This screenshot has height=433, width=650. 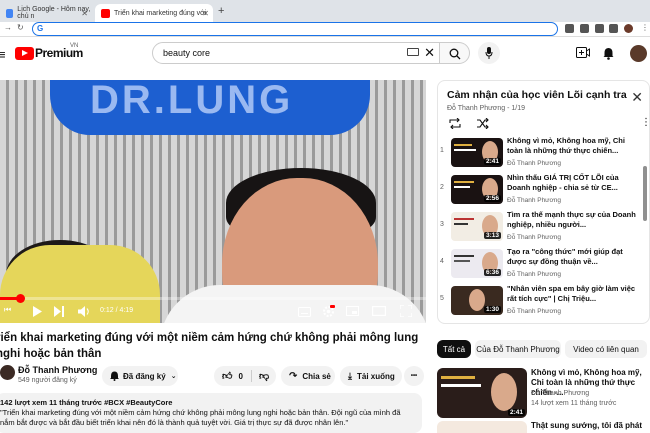 I want to click on forward-icon: →, so click(x=8, y=27).